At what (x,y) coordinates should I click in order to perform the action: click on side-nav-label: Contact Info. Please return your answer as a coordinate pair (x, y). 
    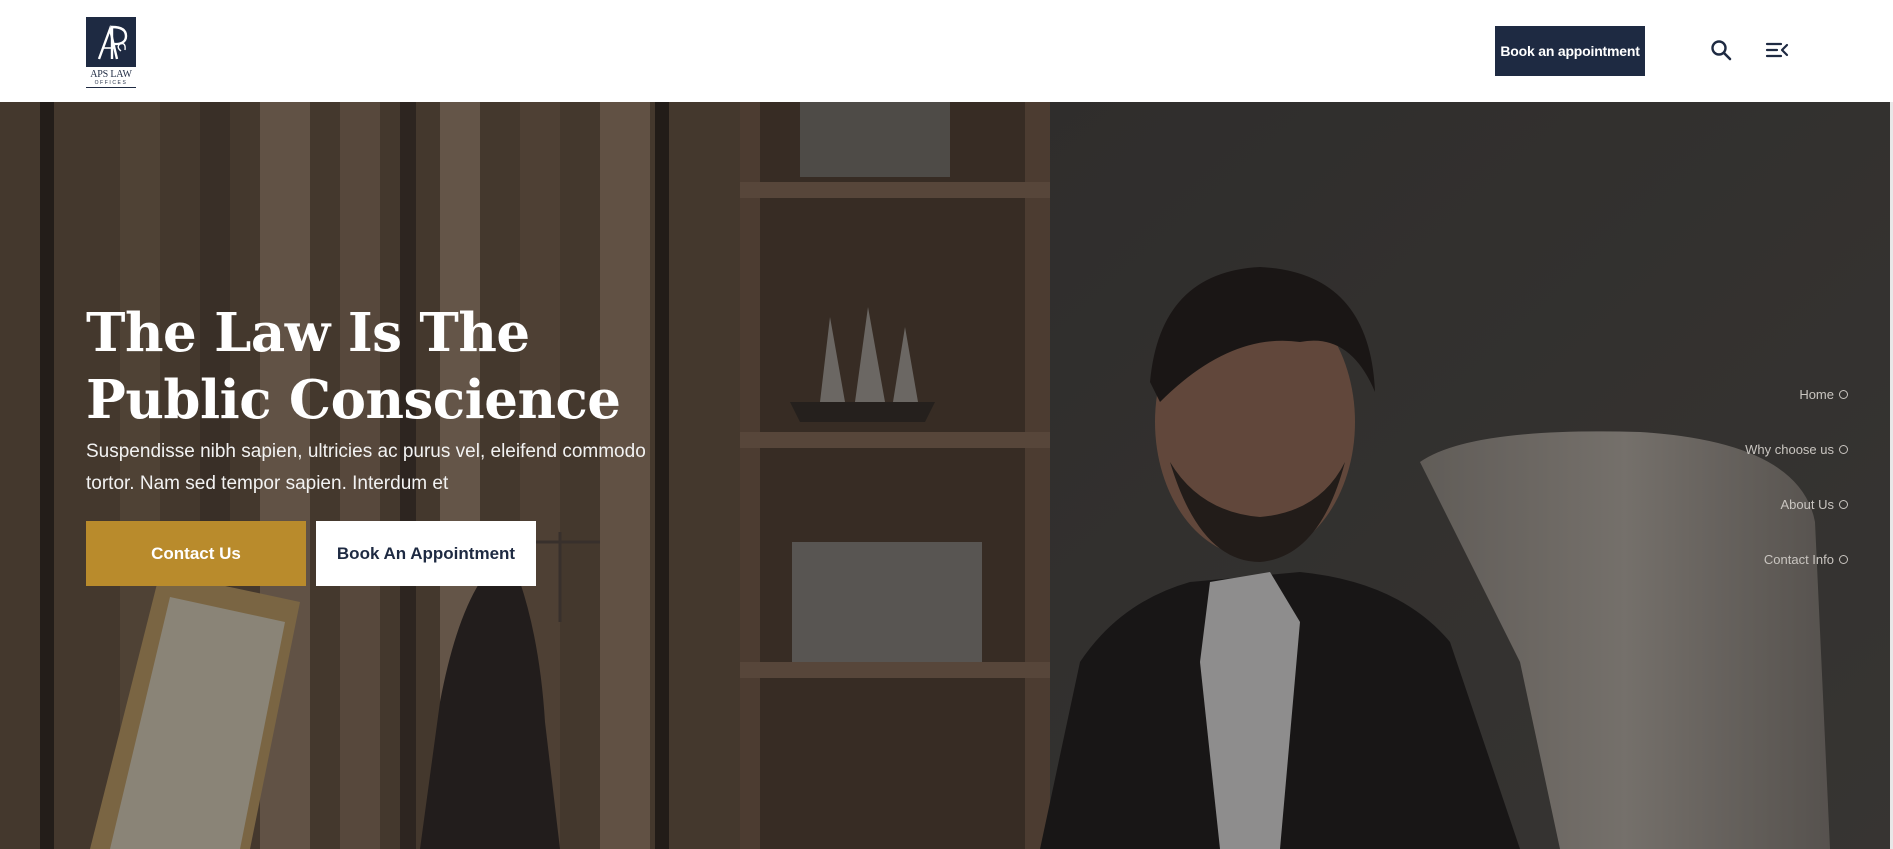
    Looking at the image, I should click on (1798, 559).